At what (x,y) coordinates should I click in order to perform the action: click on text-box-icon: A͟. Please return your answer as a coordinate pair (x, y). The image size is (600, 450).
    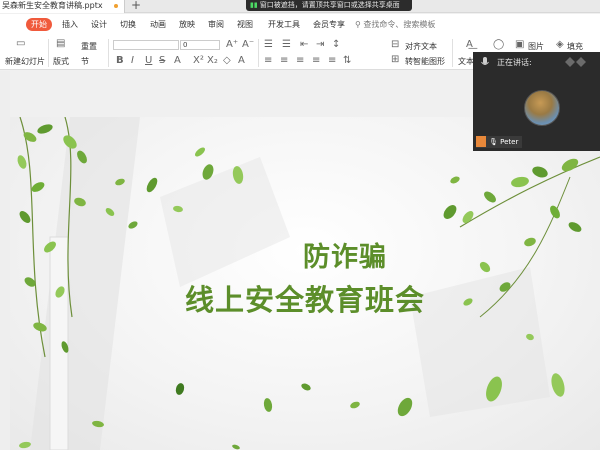
    Looking at the image, I should click on (469, 44).